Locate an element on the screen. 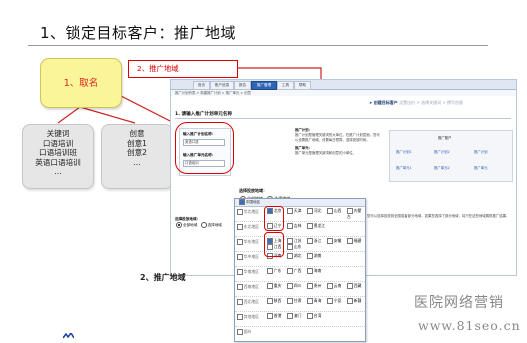  region-group-label: 华北地区 is located at coordinates (248, 212).